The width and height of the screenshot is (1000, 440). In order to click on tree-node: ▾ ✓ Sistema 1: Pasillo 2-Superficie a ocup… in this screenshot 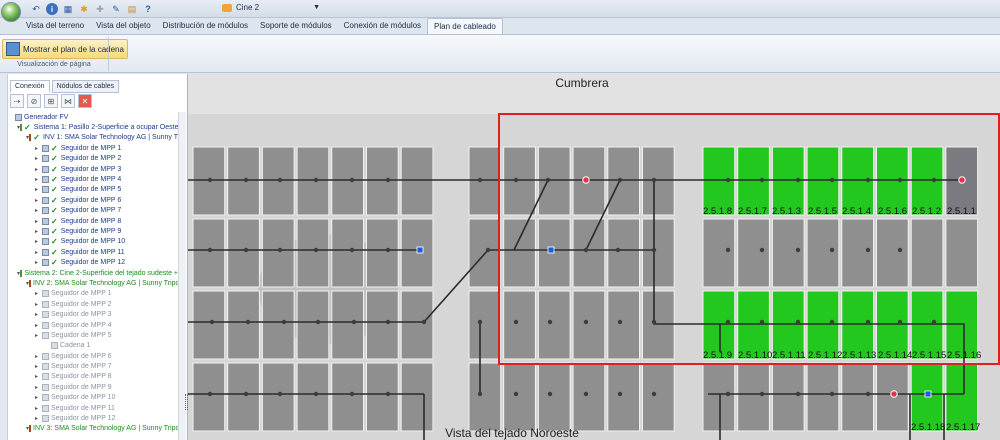, I will do `click(93, 127)`.